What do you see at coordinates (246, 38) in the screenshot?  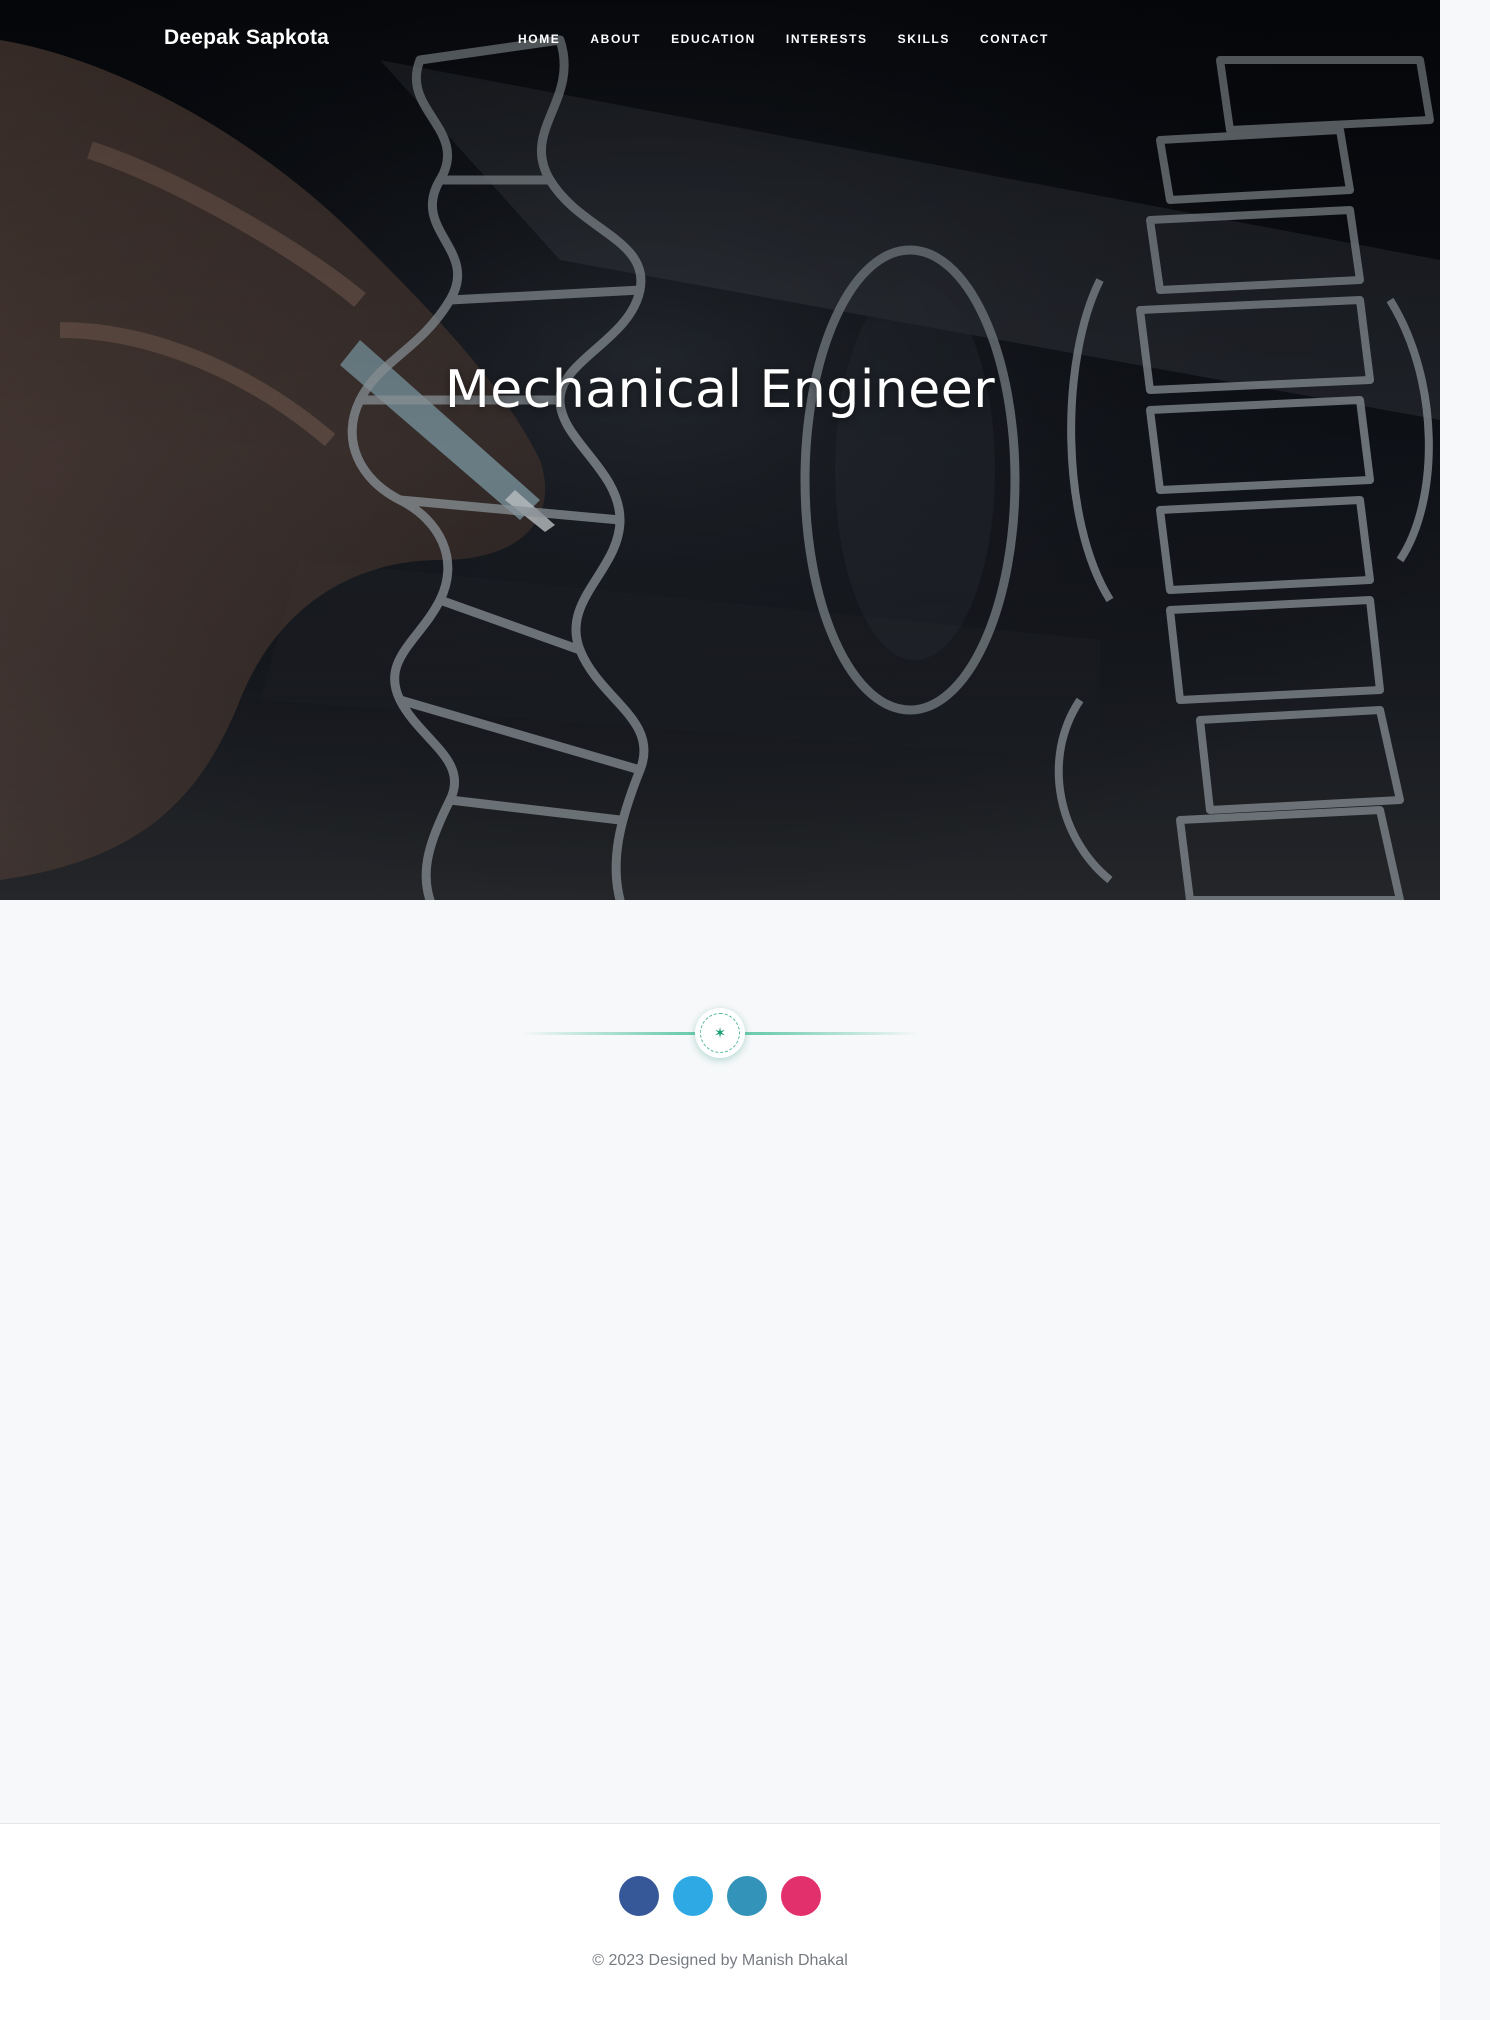 I see `brand-link: Deepak Sapkota` at bounding box center [246, 38].